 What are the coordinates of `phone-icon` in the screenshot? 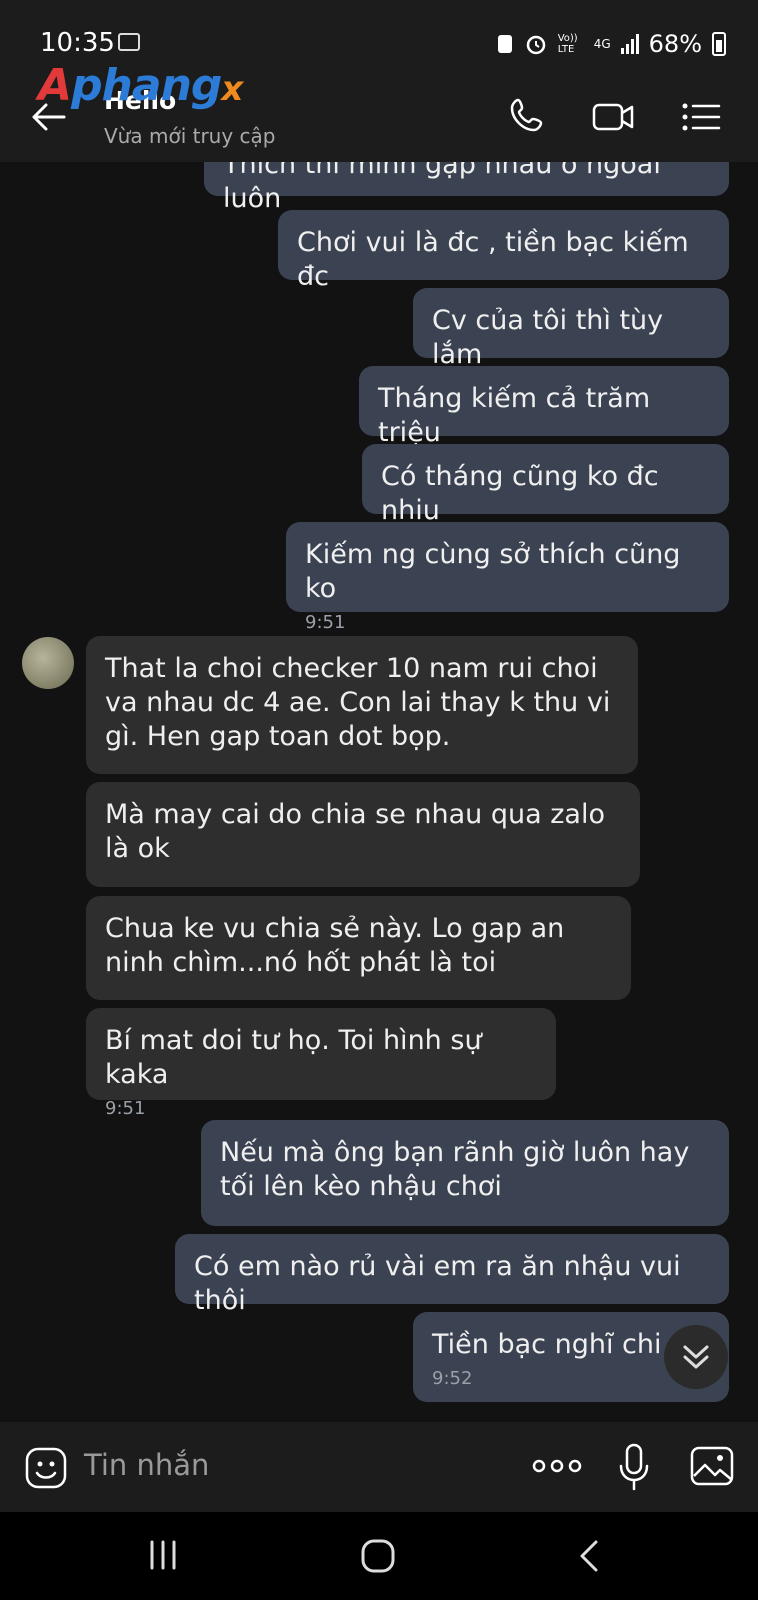 It's located at (529, 117).